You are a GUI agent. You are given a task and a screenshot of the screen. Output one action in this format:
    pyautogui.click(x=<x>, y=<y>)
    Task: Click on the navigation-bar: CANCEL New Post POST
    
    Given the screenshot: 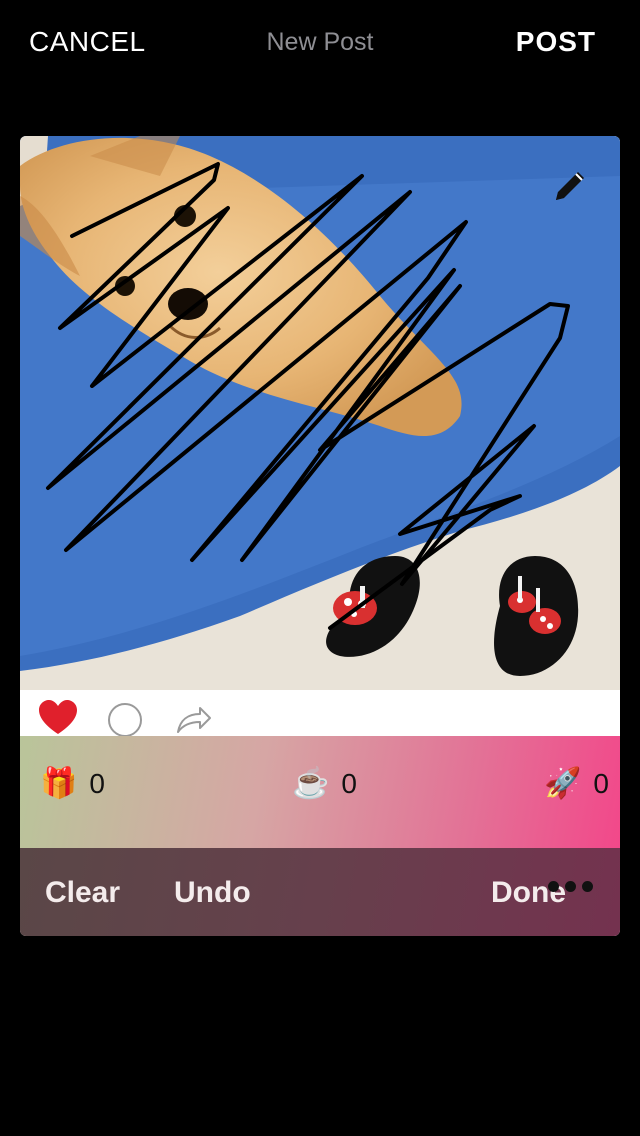 What is the action you would take?
    pyautogui.click(x=320, y=43)
    